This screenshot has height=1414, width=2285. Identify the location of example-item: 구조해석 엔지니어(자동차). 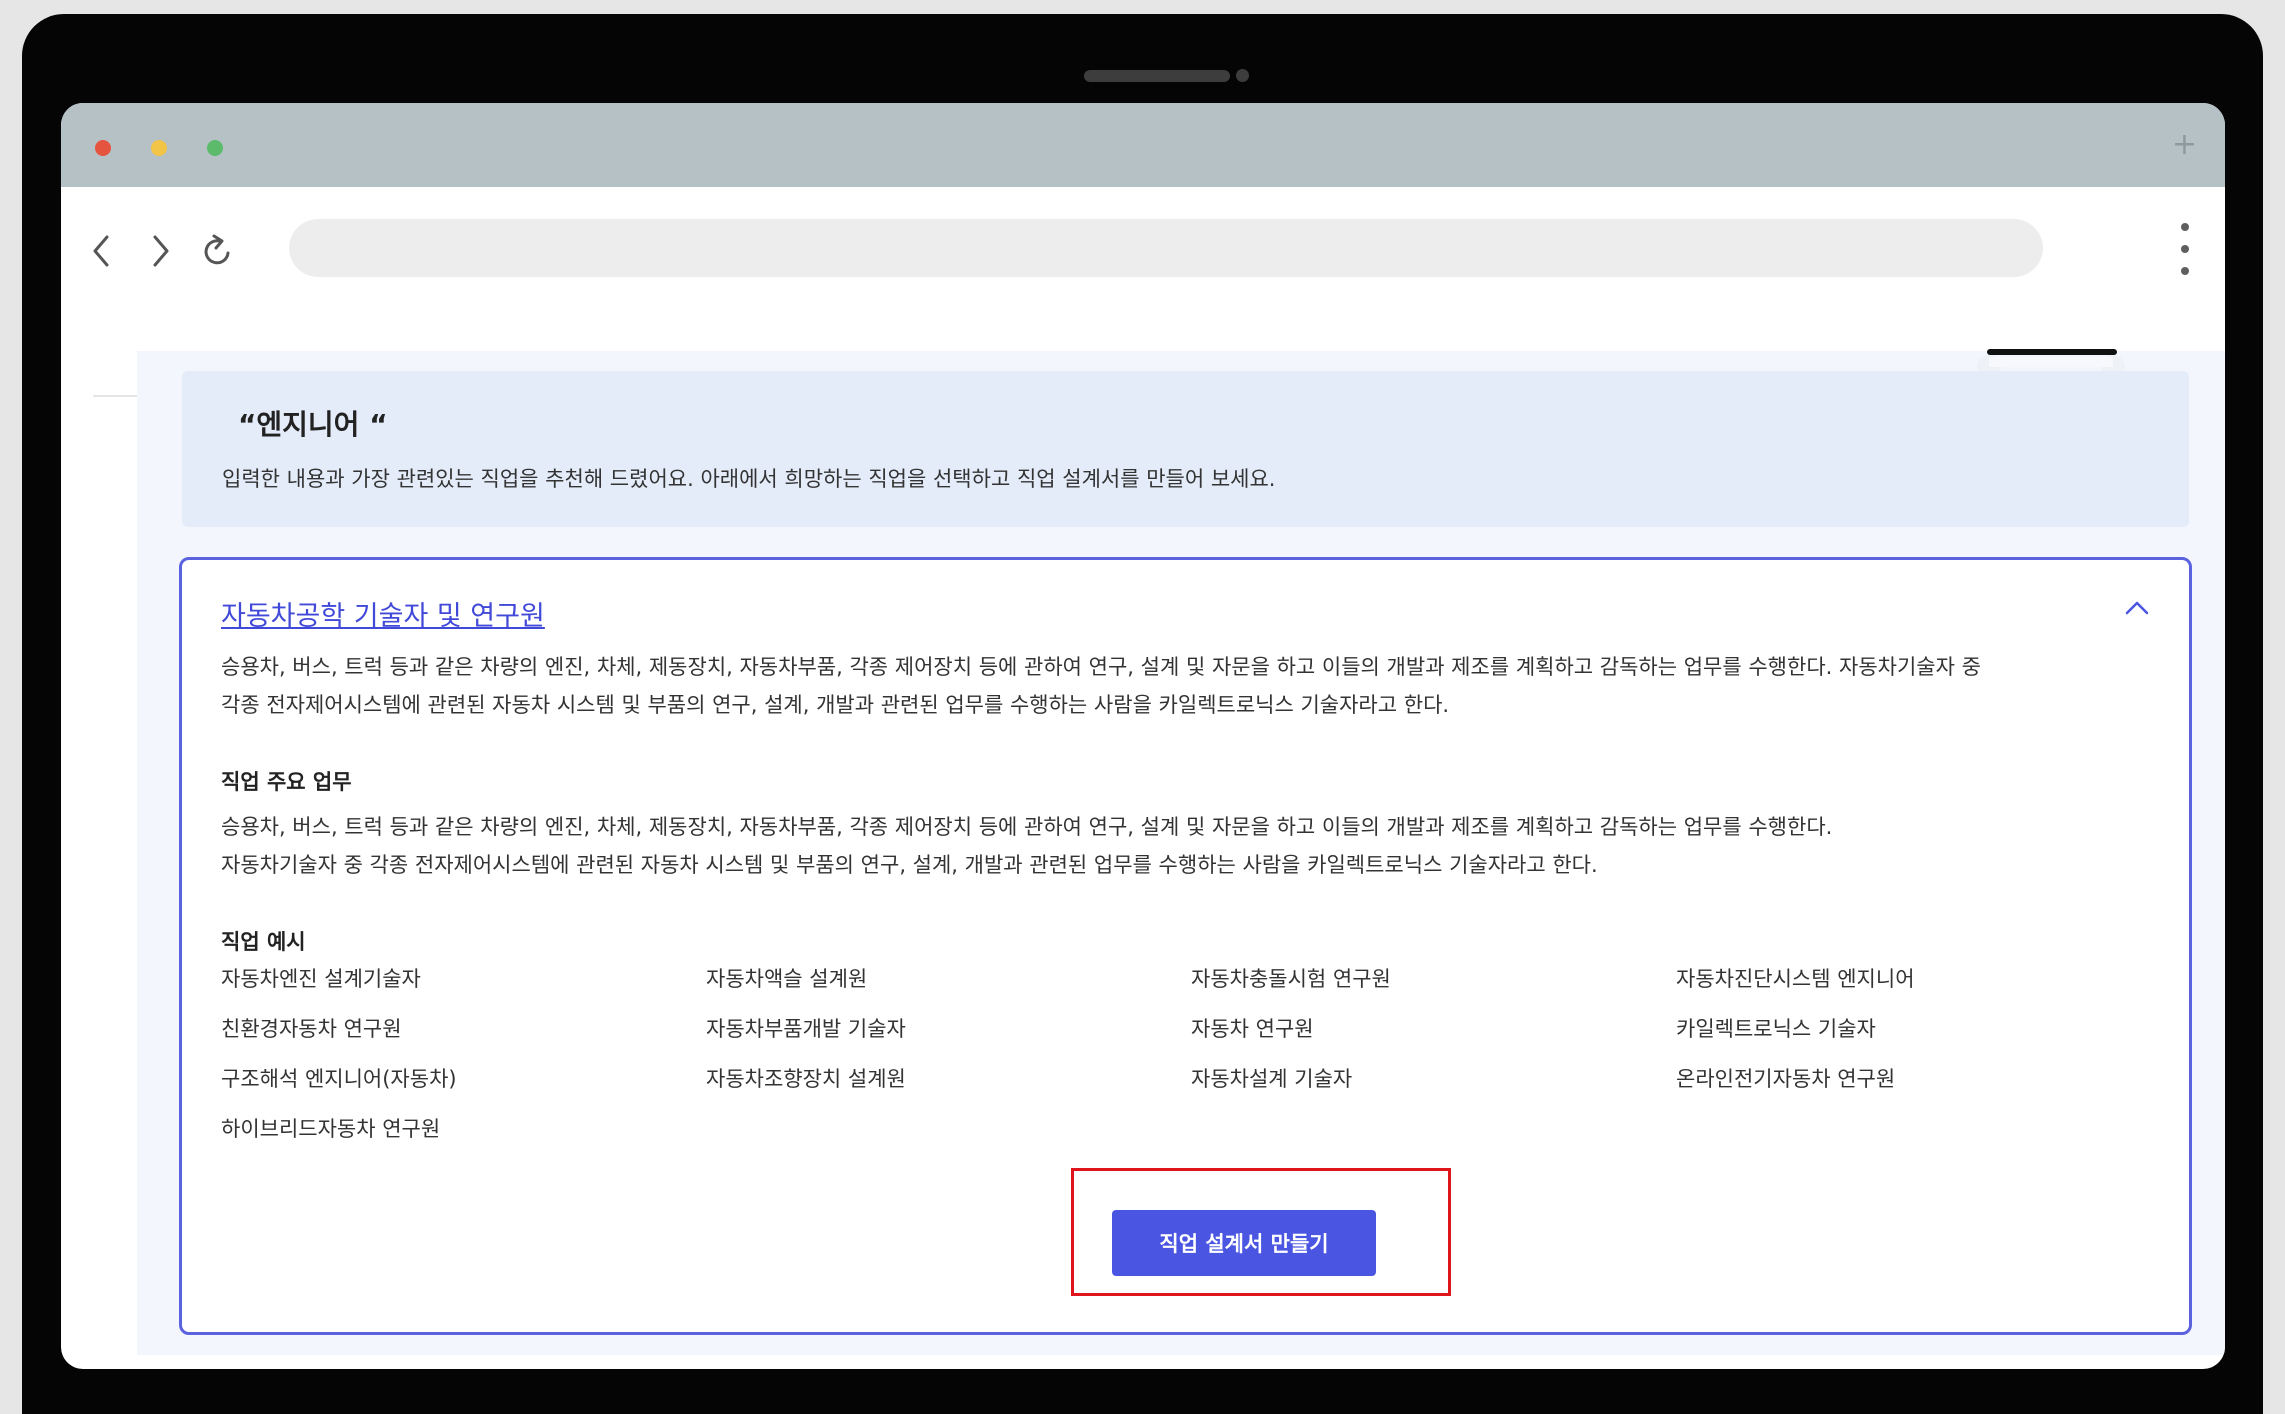
(339, 1079).